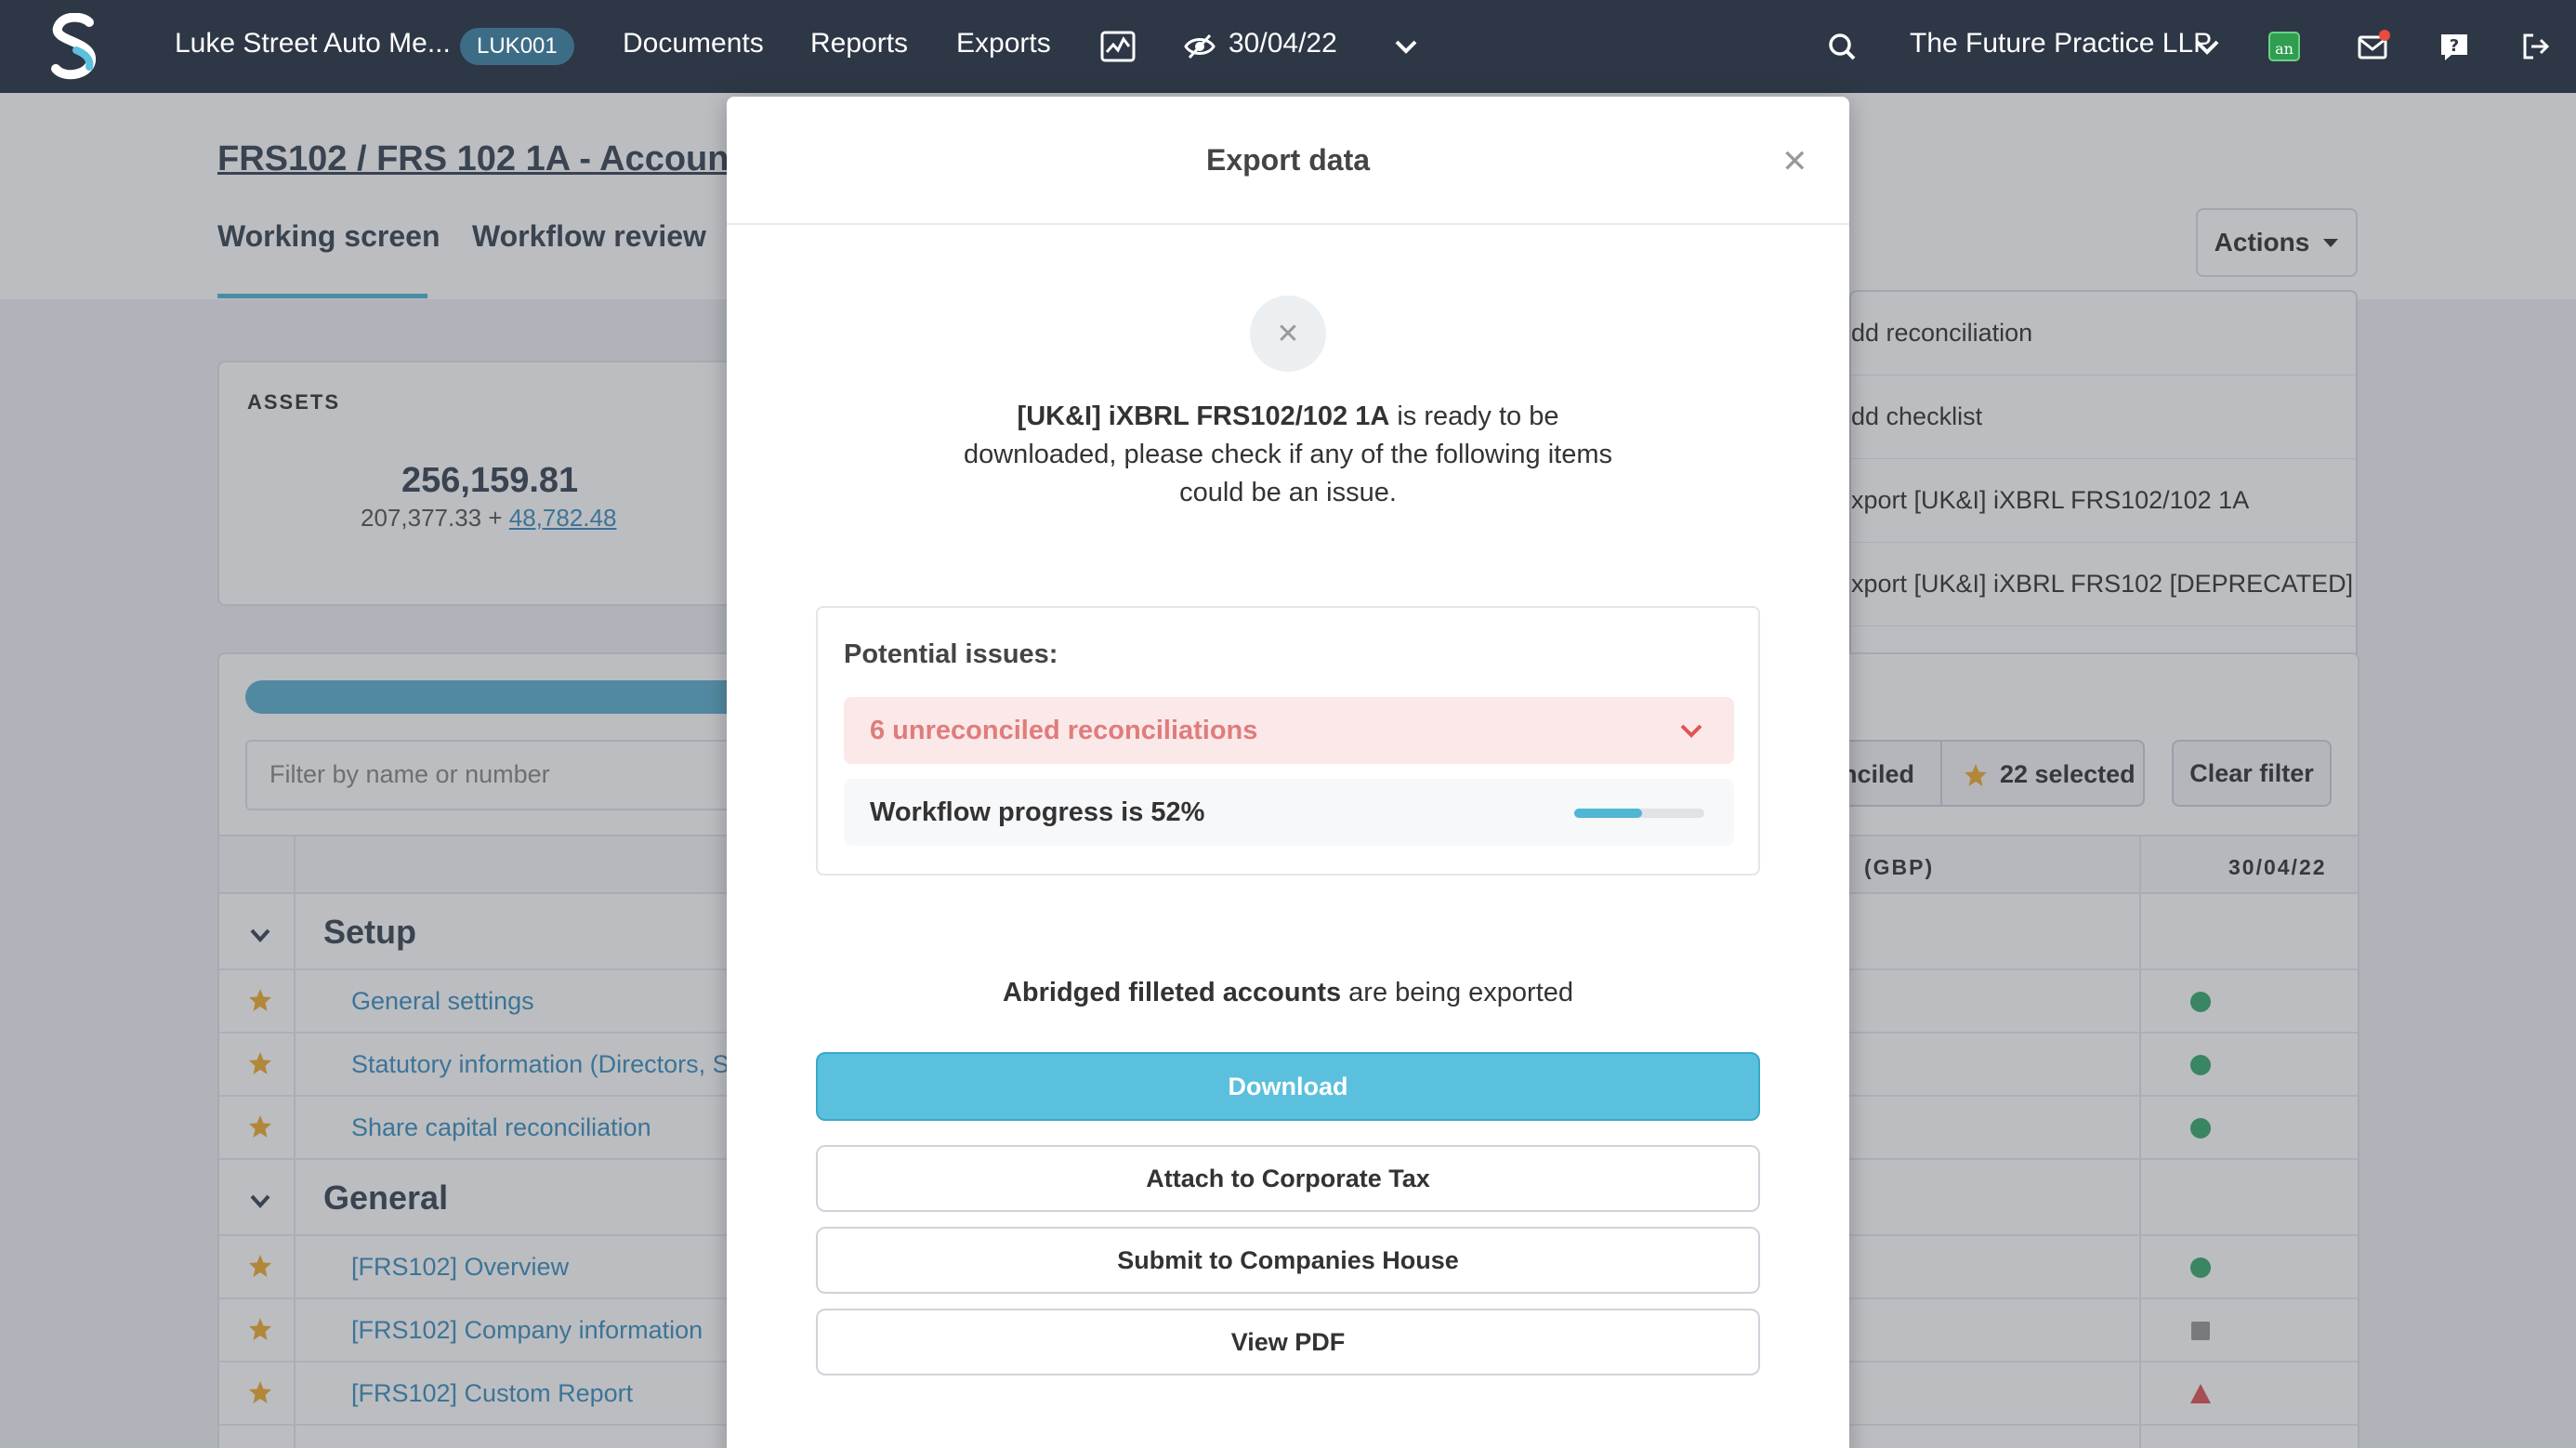  What do you see at coordinates (1288, 1086) in the screenshot?
I see `download-button: Download` at bounding box center [1288, 1086].